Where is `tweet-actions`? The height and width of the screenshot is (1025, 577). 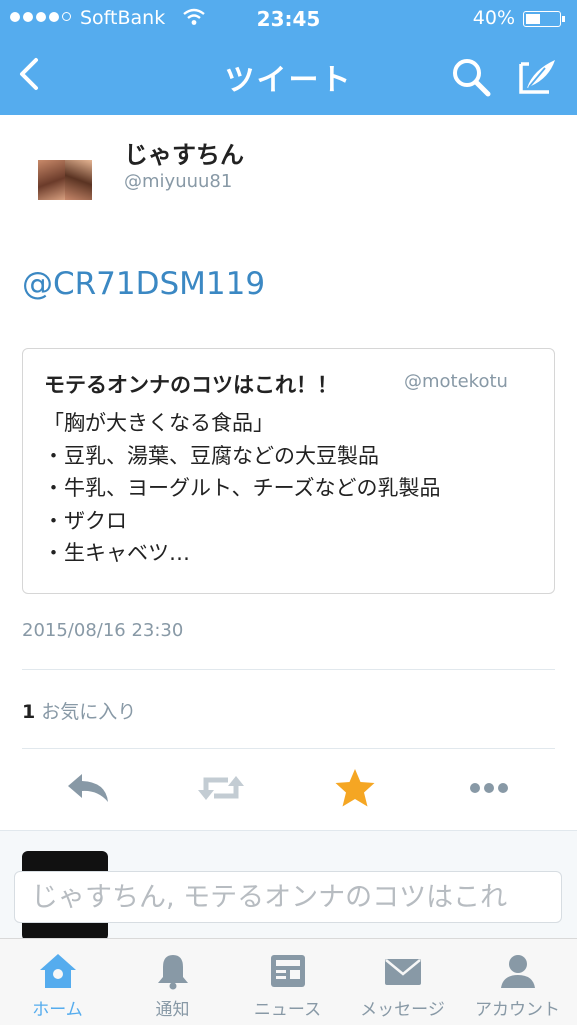
tweet-actions is located at coordinates (288, 790).